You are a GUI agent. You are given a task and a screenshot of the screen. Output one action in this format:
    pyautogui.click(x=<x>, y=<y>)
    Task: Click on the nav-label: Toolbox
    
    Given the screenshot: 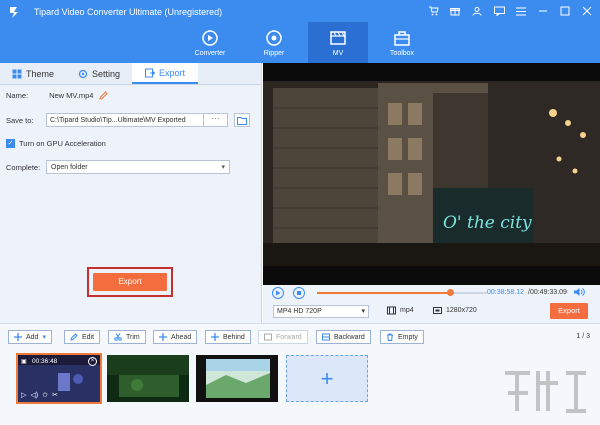 What is the action you would take?
    pyautogui.click(x=402, y=53)
    